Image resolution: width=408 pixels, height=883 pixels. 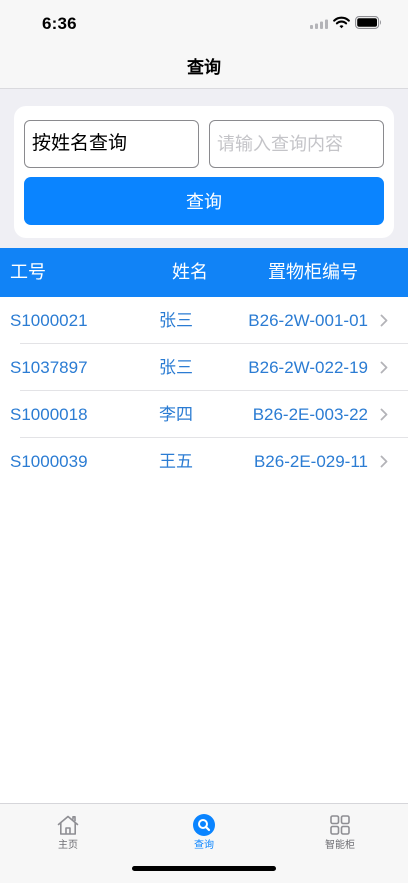 I want to click on table-row: S1037897 张三 B26-2W-022-19, so click(x=204, y=367).